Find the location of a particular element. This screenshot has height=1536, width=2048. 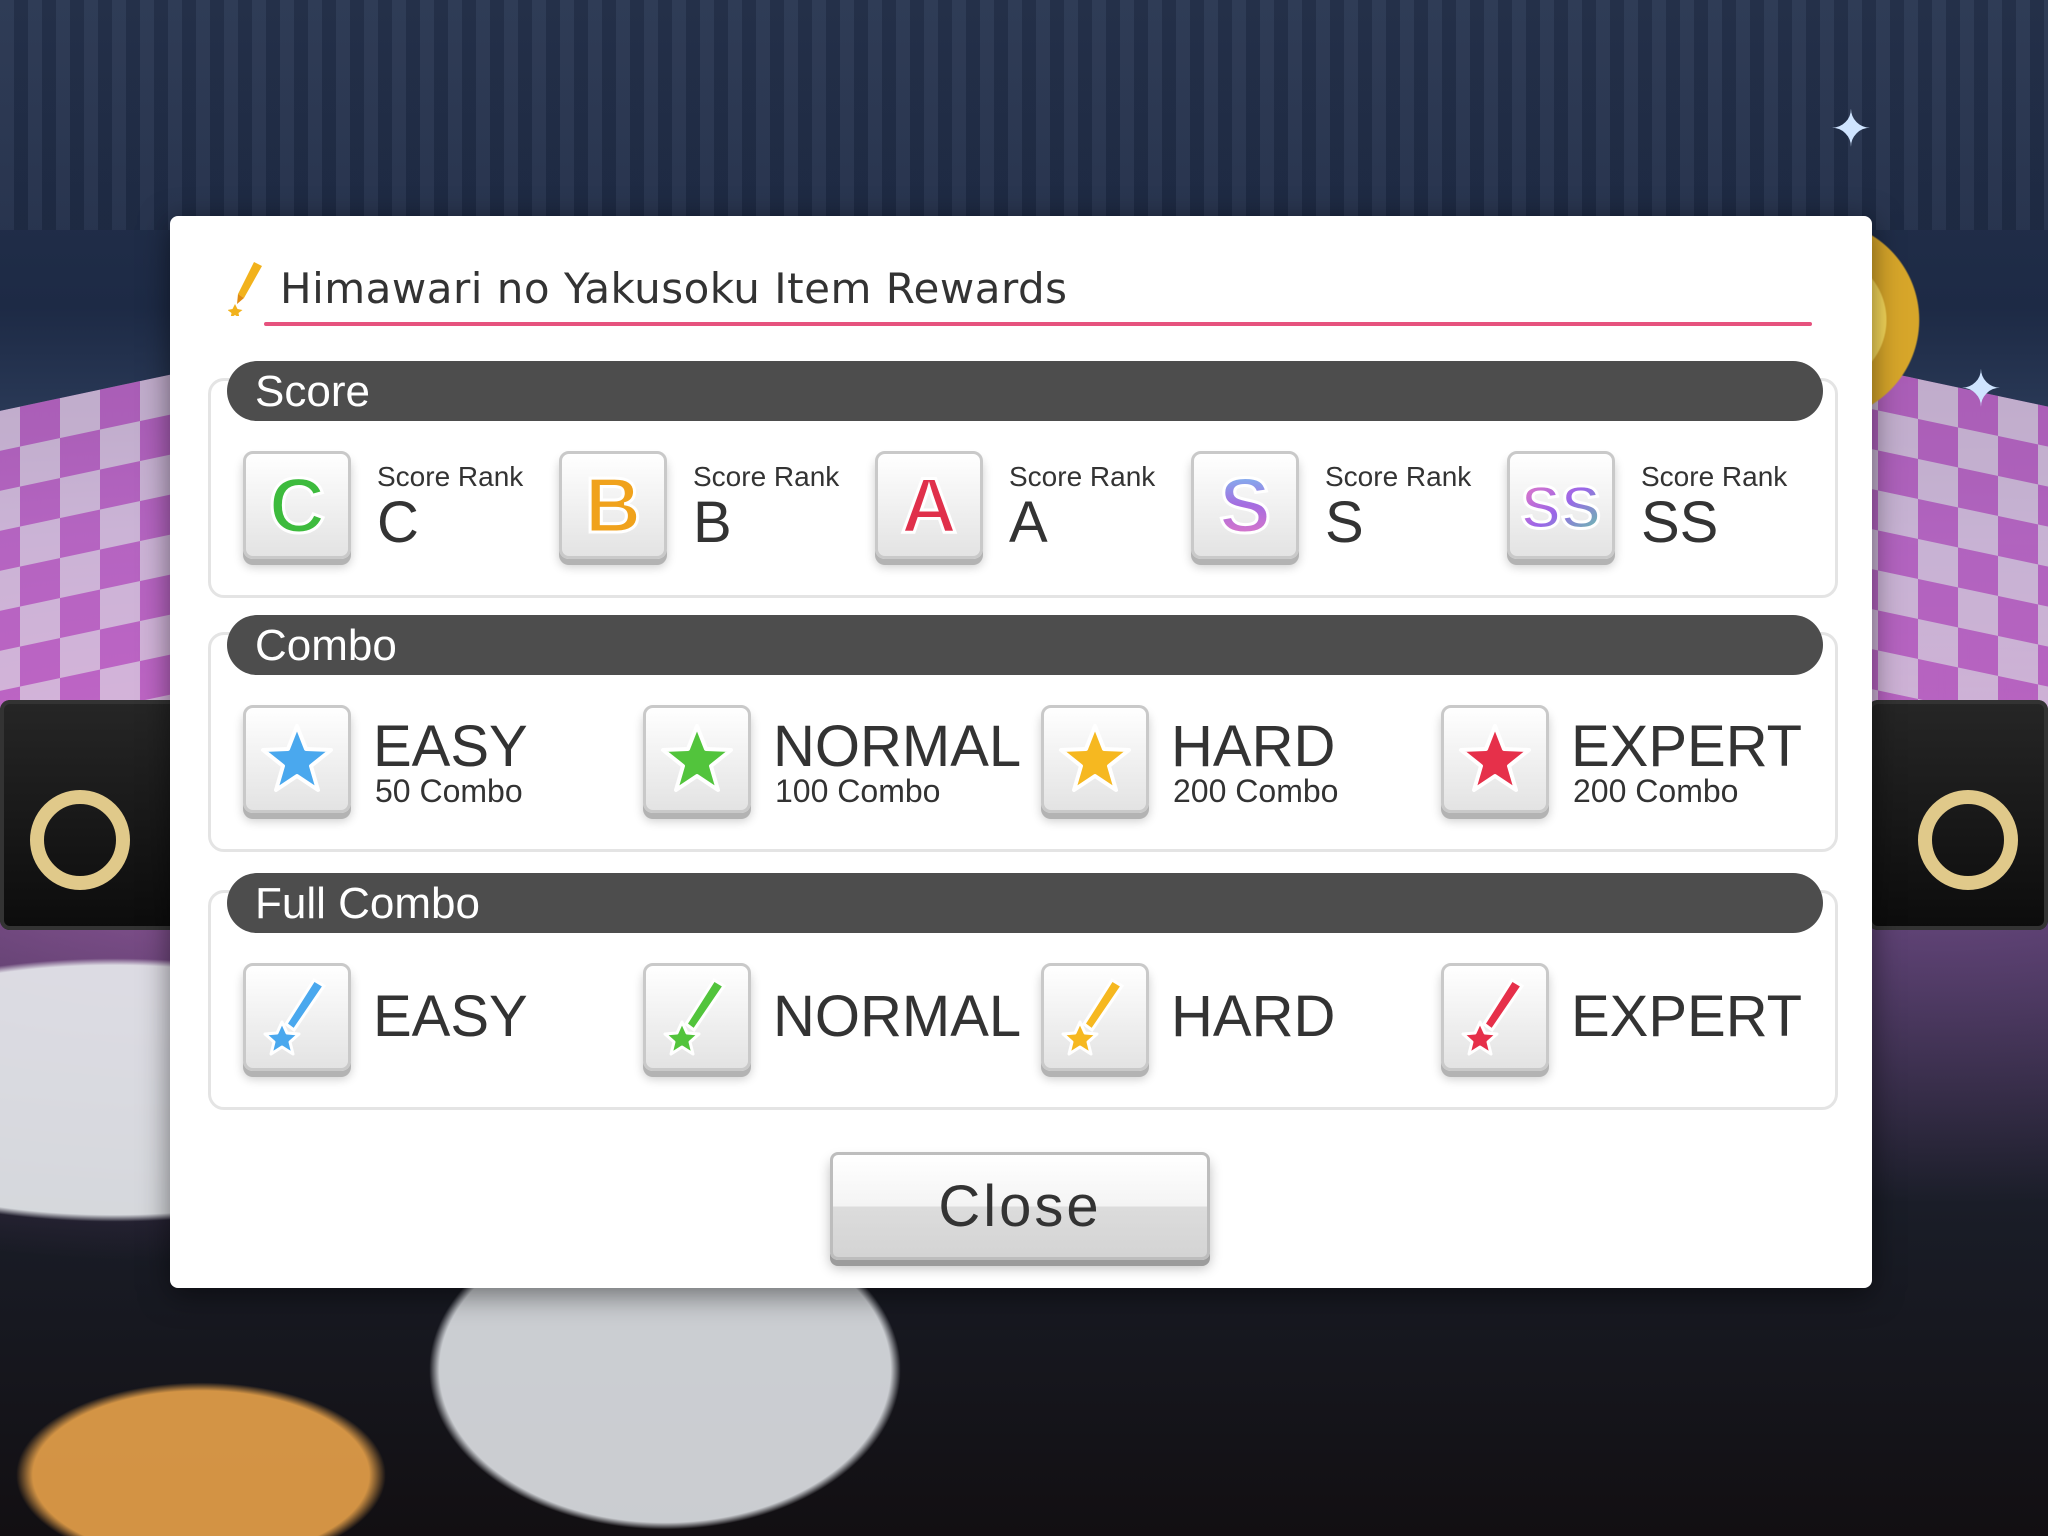

score-rank-value: SS is located at coordinates (1680, 522).